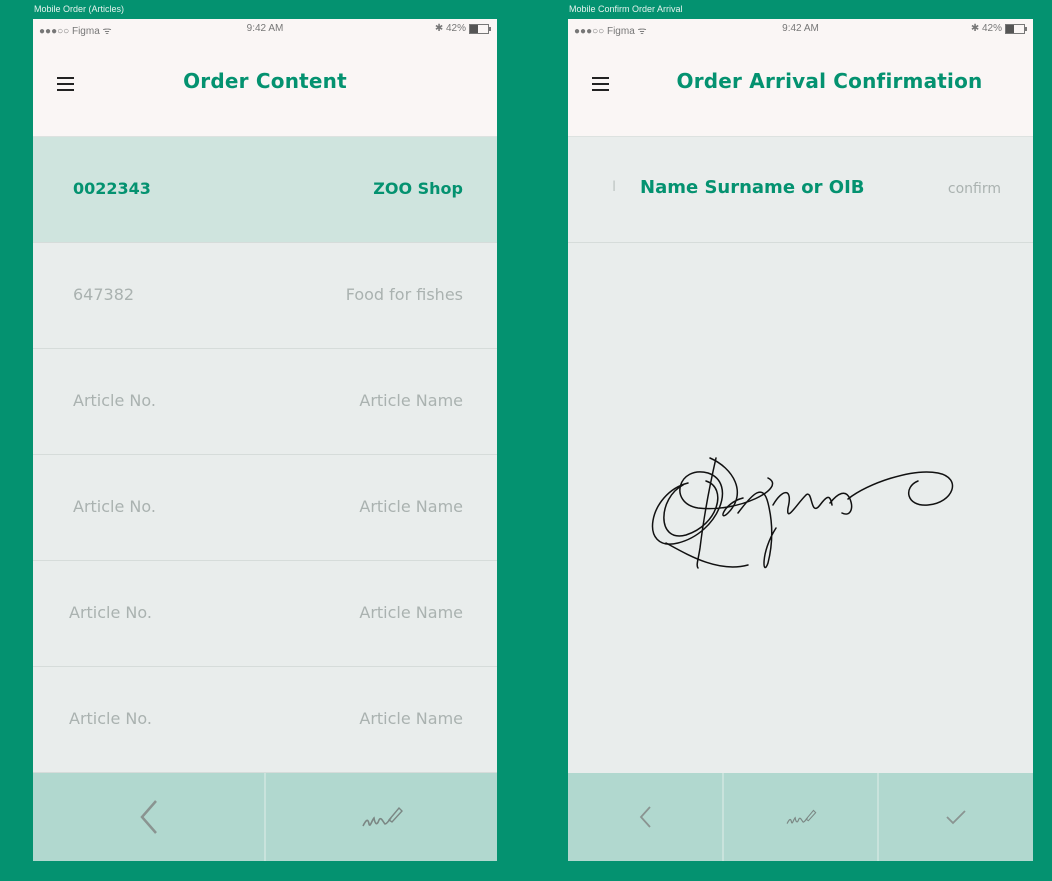 The height and width of the screenshot is (881, 1052). What do you see at coordinates (104, 294) in the screenshot?
I see `article-number: 647382` at bounding box center [104, 294].